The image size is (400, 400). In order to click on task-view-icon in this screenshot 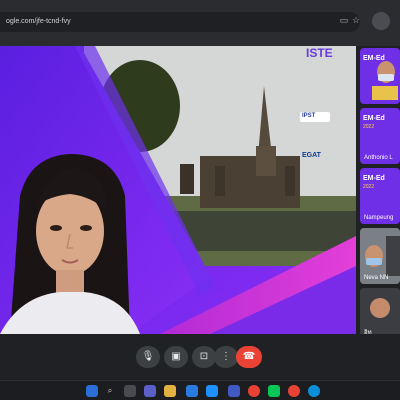, I will do `click(130, 391)`.